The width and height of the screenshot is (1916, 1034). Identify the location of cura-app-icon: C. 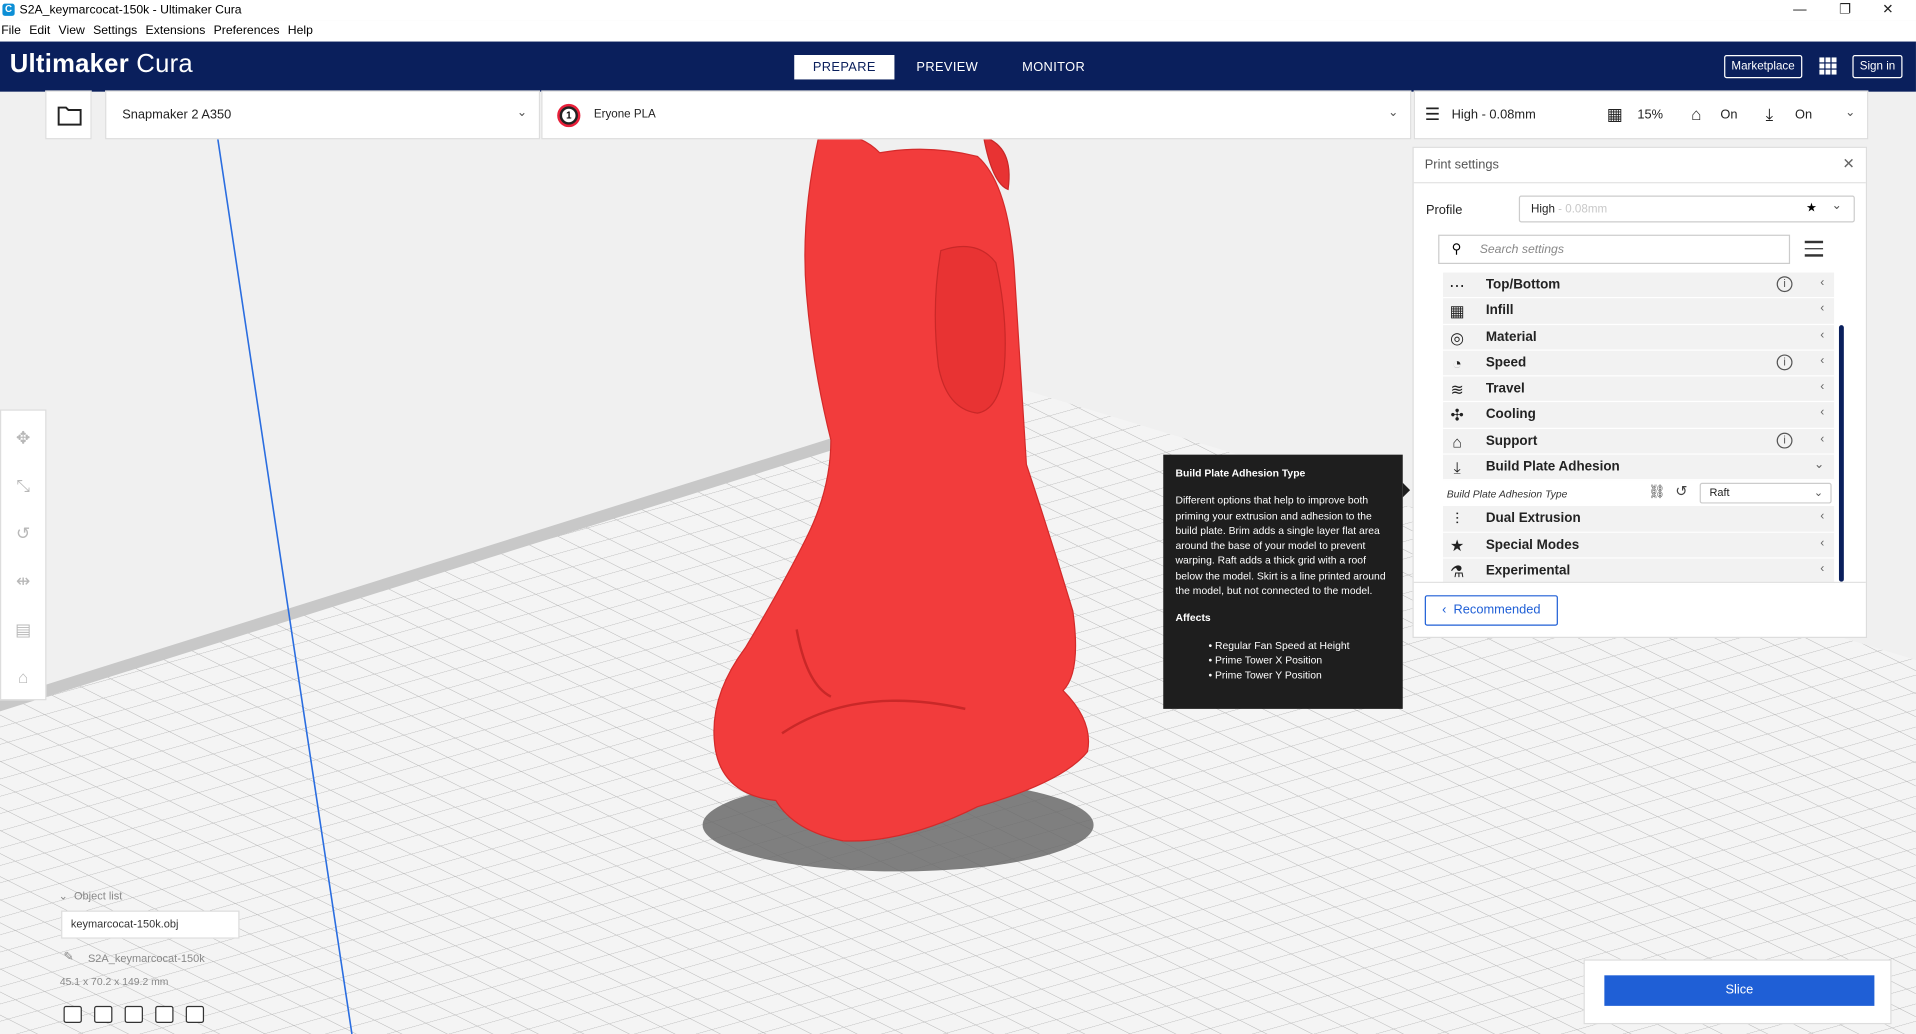
(8, 9).